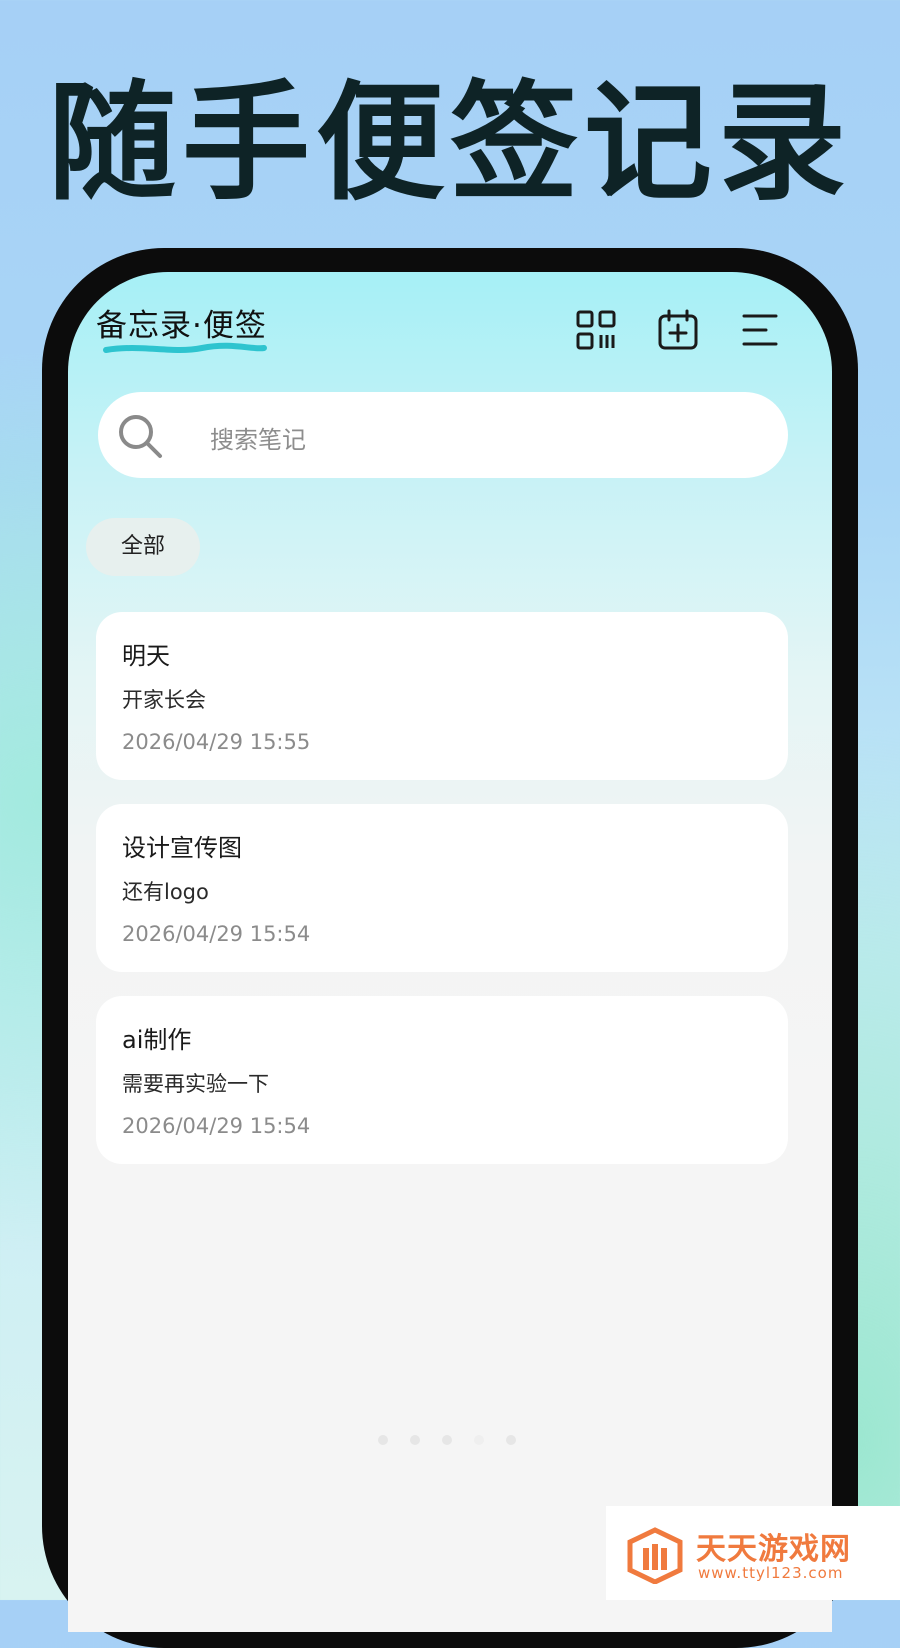 This screenshot has width=900, height=1648. What do you see at coordinates (773, 1549) in the screenshot?
I see `watermark-name: 天天游戏网` at bounding box center [773, 1549].